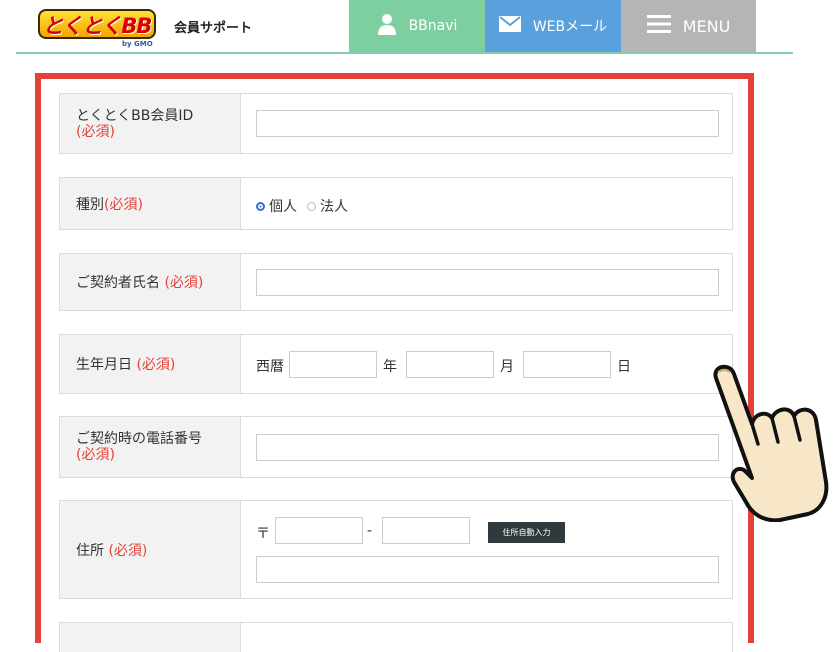 The image size is (837, 652). What do you see at coordinates (396, 637) in the screenshot?
I see `form-row-next` at bounding box center [396, 637].